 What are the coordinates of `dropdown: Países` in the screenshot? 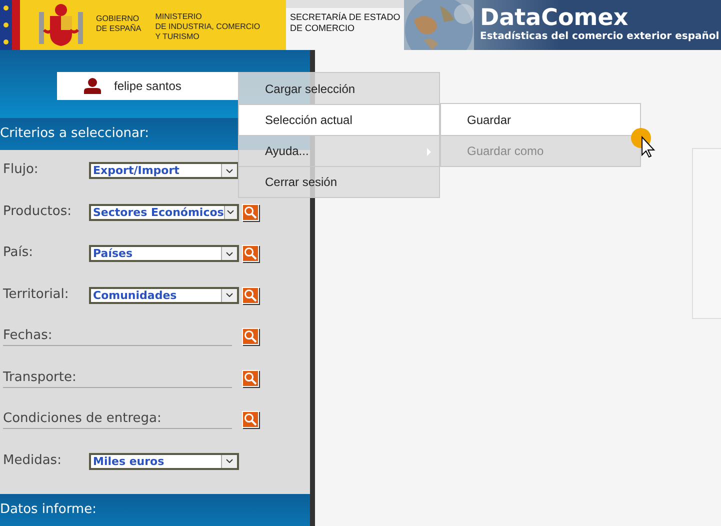 It's located at (164, 253).